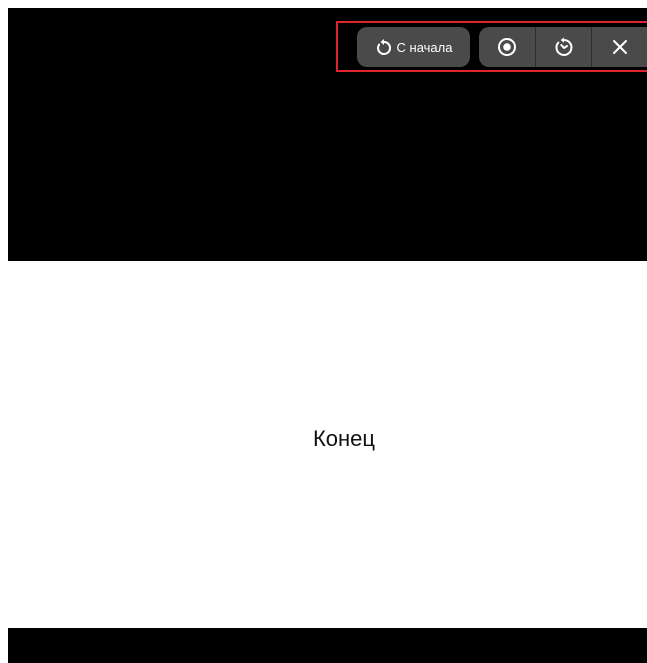 The height and width of the screenshot is (663, 647). Describe the element at coordinates (424, 47) in the screenshot. I see `restart-button-label: С начала` at that location.